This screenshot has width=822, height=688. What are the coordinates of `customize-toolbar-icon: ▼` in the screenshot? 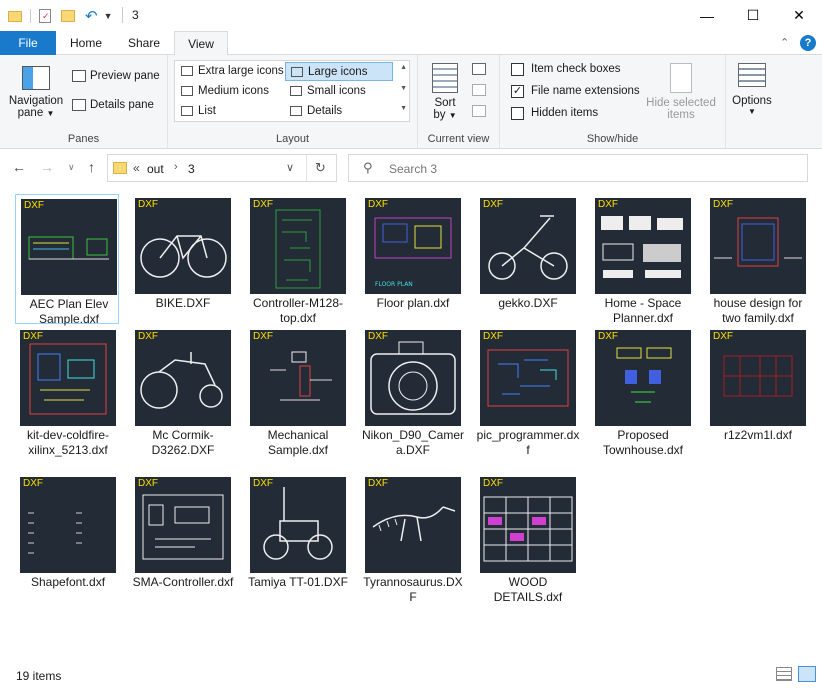 It's located at (108, 16).